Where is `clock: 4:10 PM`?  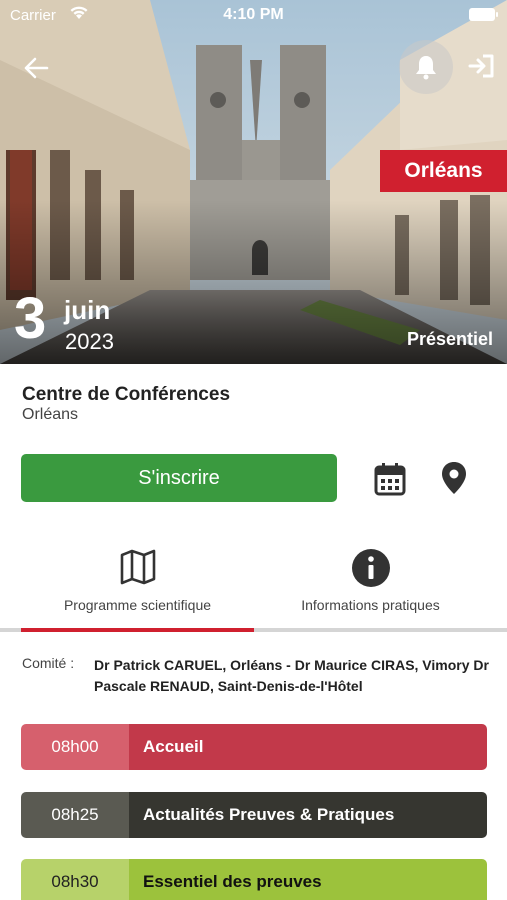
clock: 4:10 PM is located at coordinates (253, 14).